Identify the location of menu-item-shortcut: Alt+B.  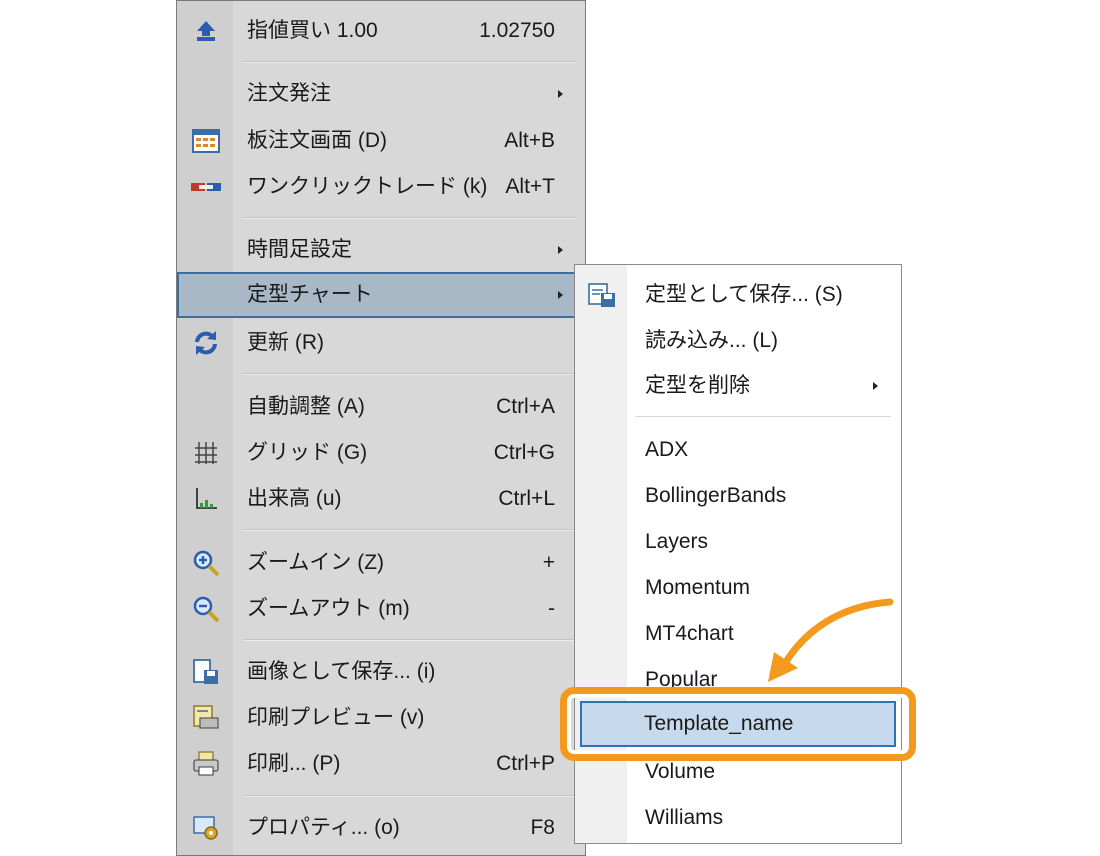
(529, 140).